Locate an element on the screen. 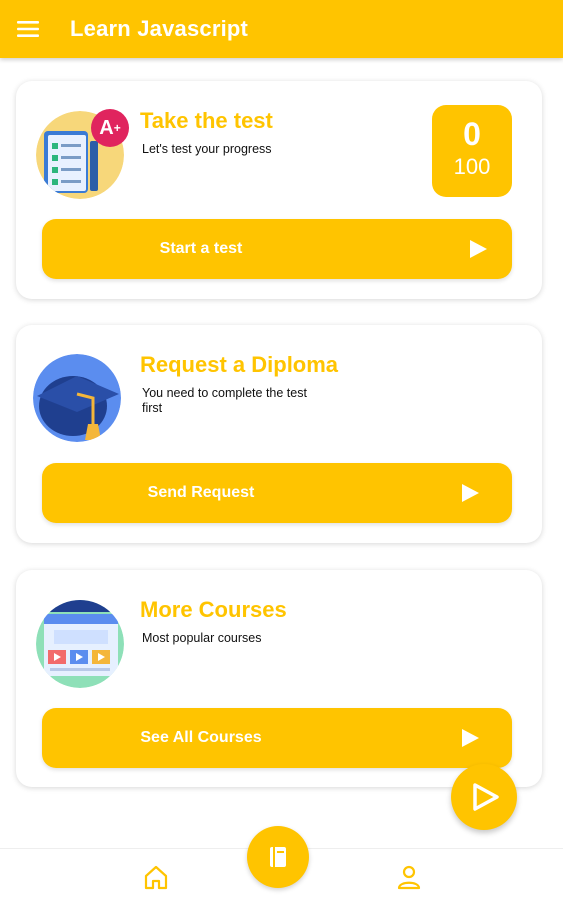 Image resolution: width=563 pixels, height=900 pixels. start-test-button-label: Start a test is located at coordinates (201, 248).